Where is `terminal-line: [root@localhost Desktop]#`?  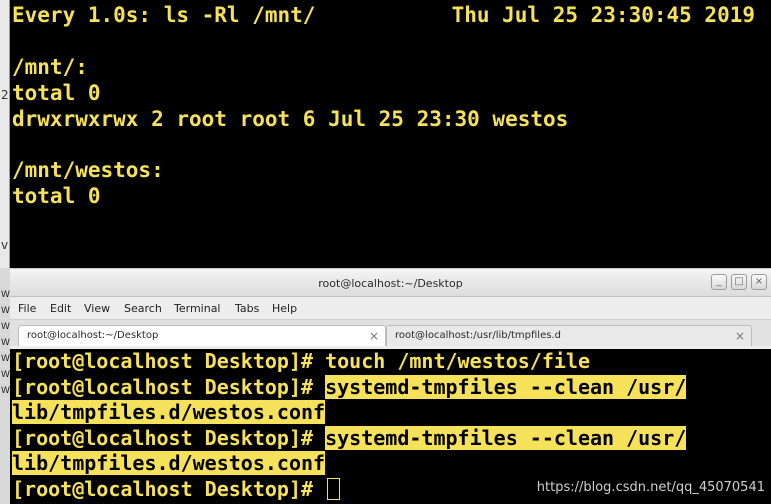
terminal-line: [root@localhost Desktop]# is located at coordinates (176, 490).